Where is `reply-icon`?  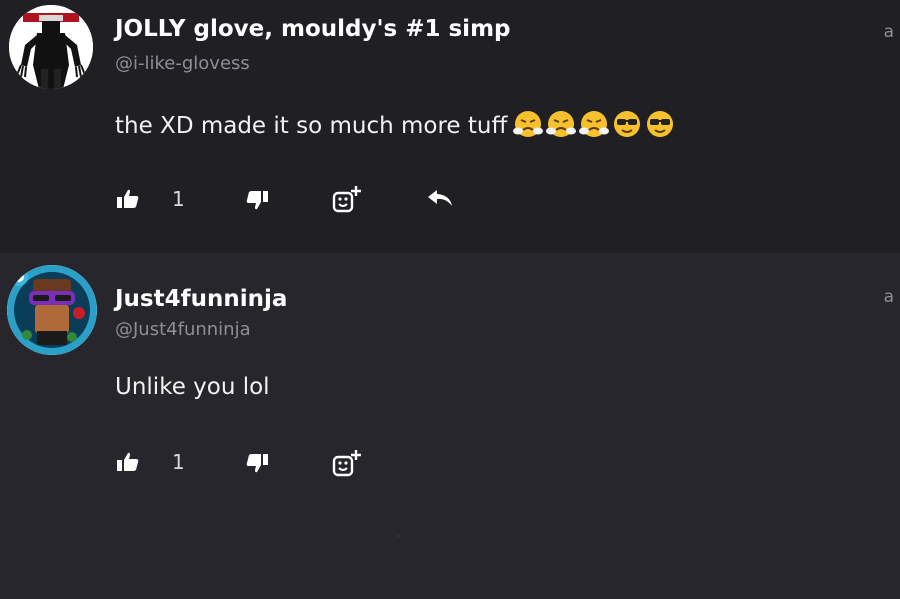 reply-icon is located at coordinates (440, 198).